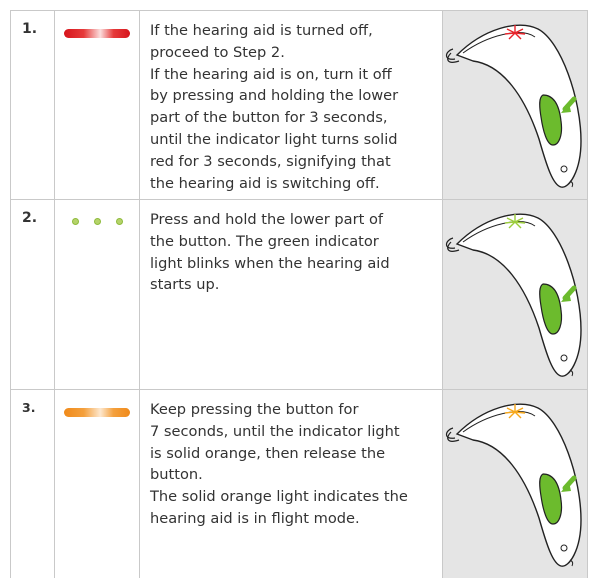  Describe the element at coordinates (97, 484) in the screenshot. I see `step-3-indicator-cell` at that location.